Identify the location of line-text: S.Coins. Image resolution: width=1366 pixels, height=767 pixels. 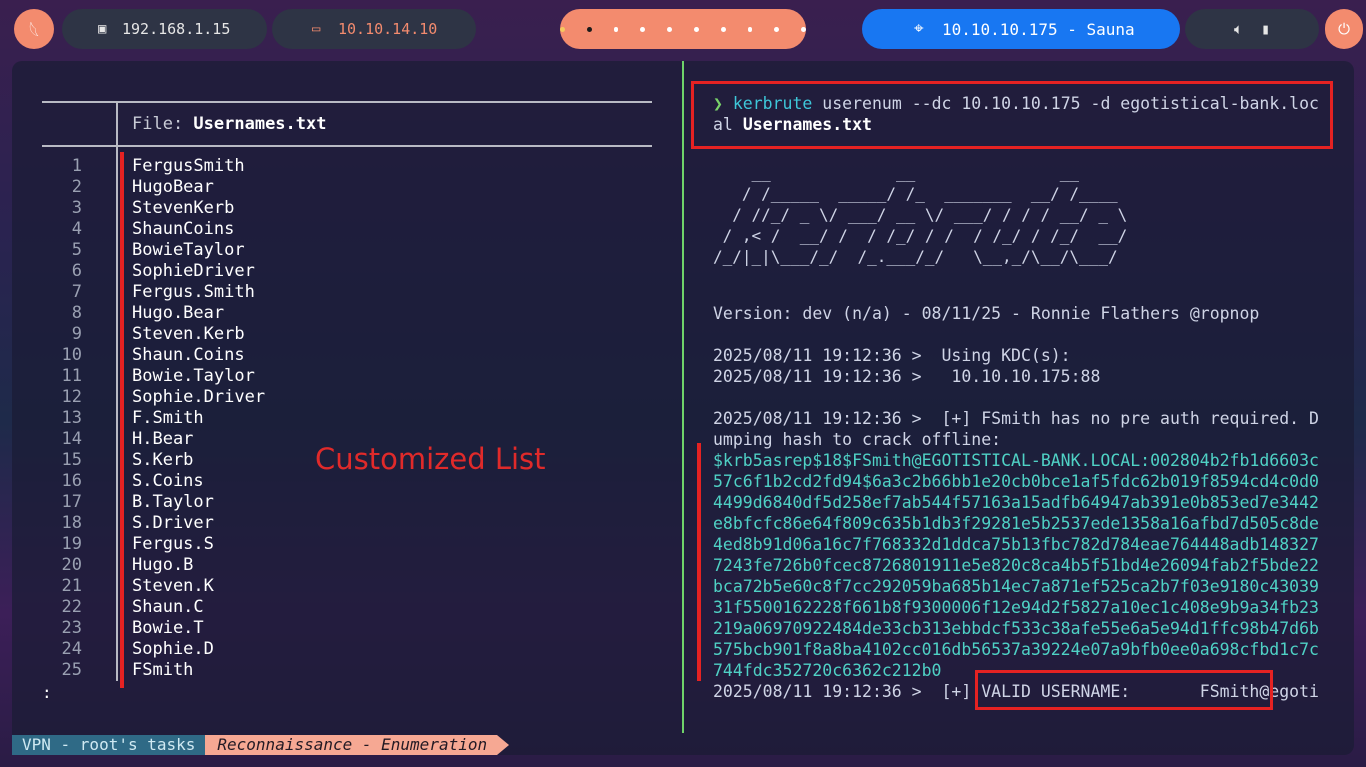
(168, 481).